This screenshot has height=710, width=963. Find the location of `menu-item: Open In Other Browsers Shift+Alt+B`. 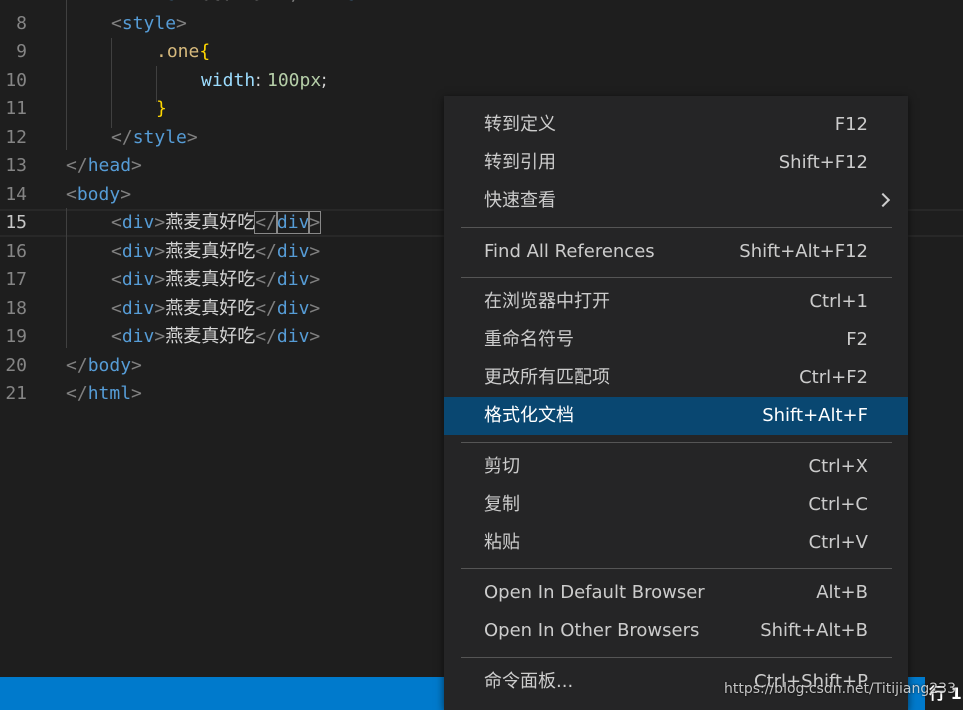

menu-item: Open In Other Browsers Shift+Alt+B is located at coordinates (676, 631).